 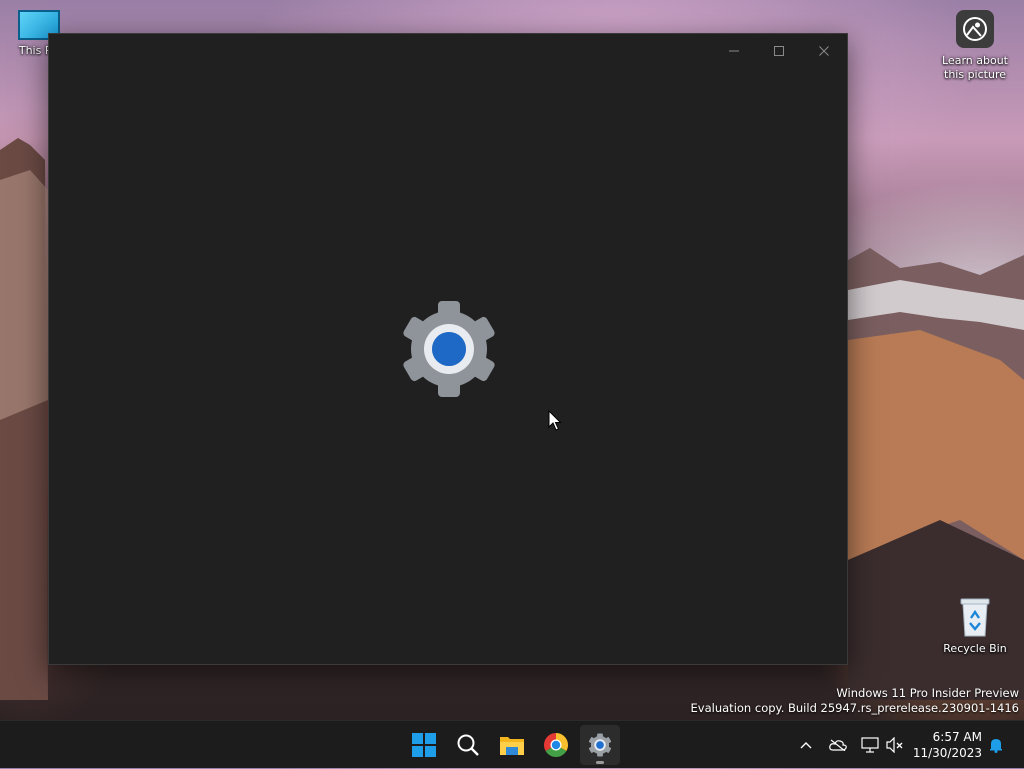 I want to click on recycle-bin-icon, so click(x=975, y=617).